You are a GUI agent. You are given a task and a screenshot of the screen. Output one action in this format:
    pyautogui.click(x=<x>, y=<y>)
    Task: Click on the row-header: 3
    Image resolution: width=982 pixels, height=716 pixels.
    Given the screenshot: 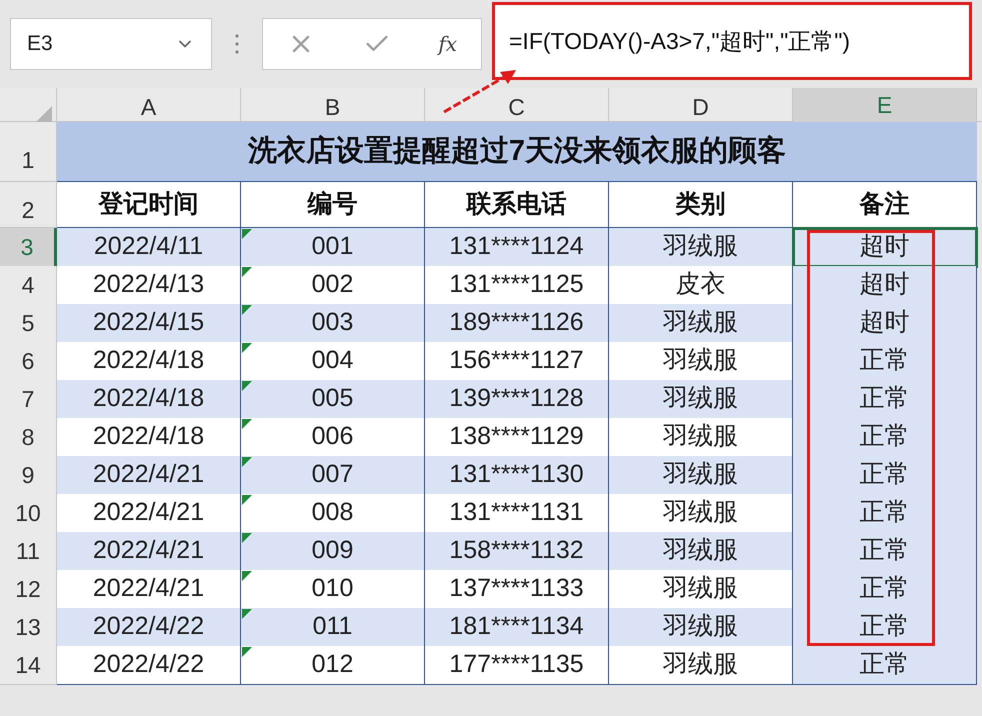 What is the action you would take?
    pyautogui.click(x=28, y=247)
    